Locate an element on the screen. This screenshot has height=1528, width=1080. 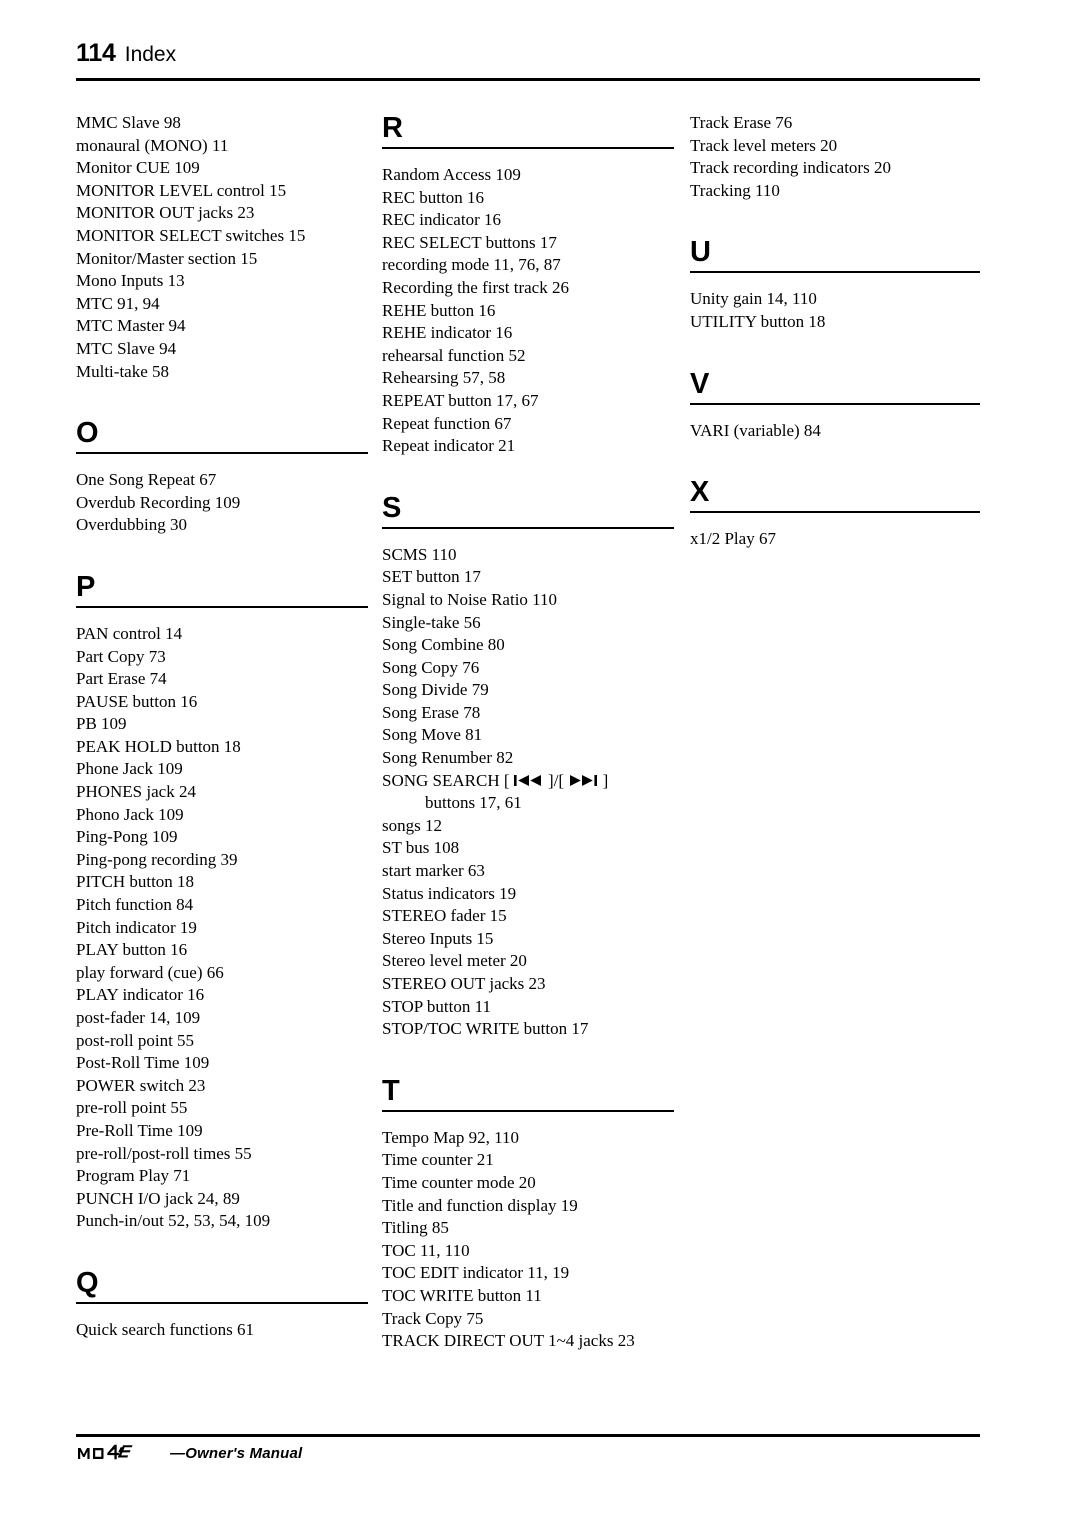
index-entry: recording mode 11, 76, 87 is located at coordinates (471, 265).